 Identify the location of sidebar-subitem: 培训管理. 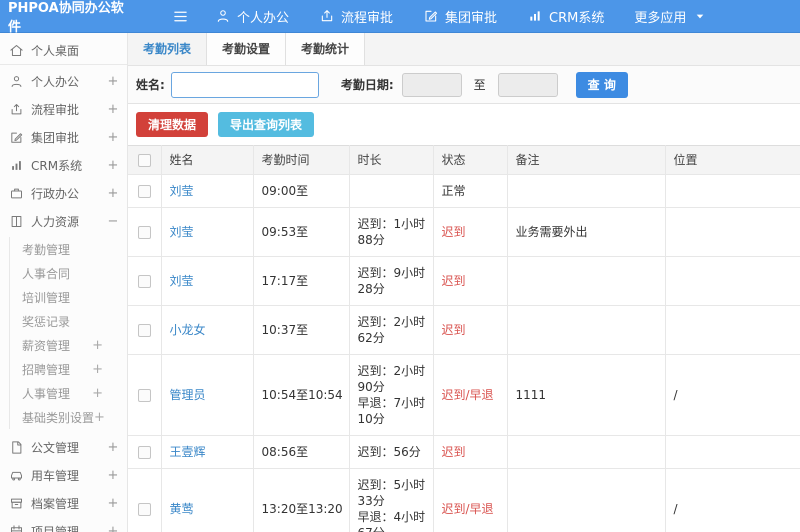
(68, 297).